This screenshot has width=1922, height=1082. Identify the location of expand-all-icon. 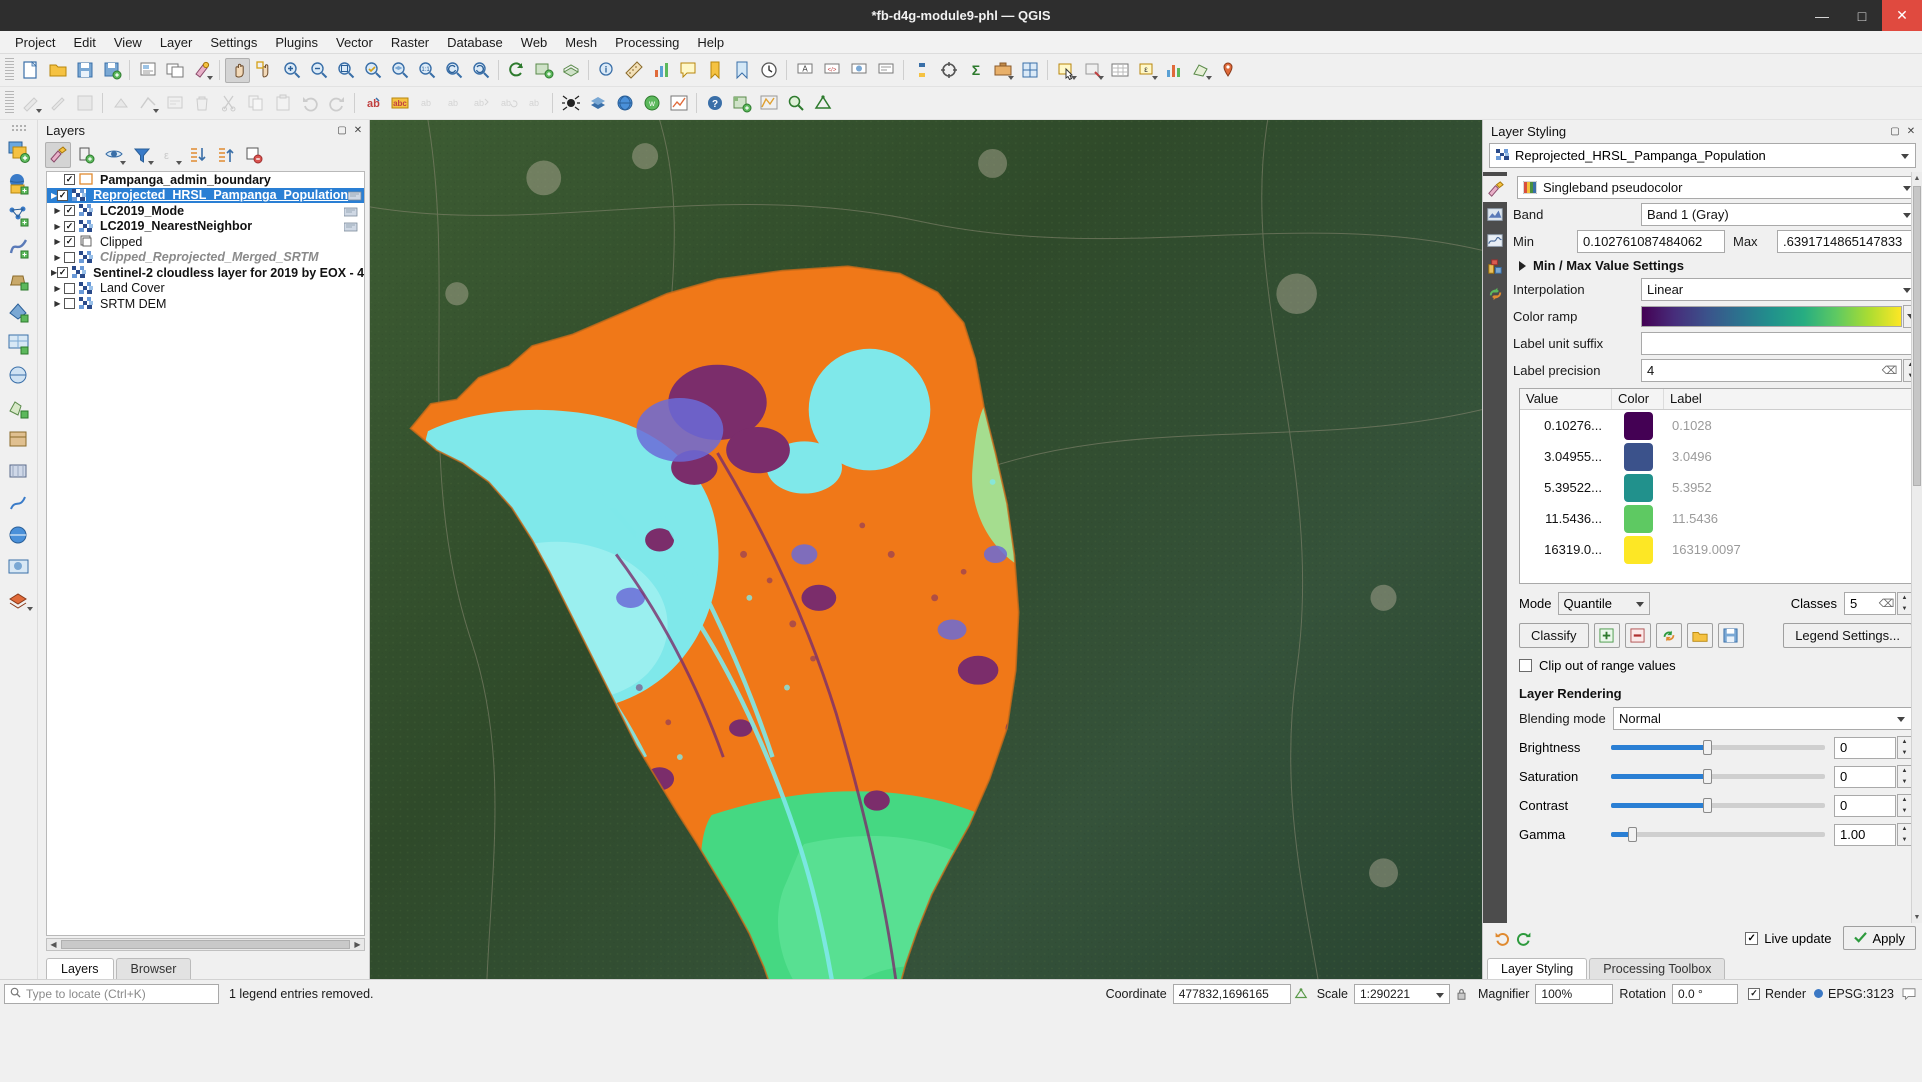
(198, 155).